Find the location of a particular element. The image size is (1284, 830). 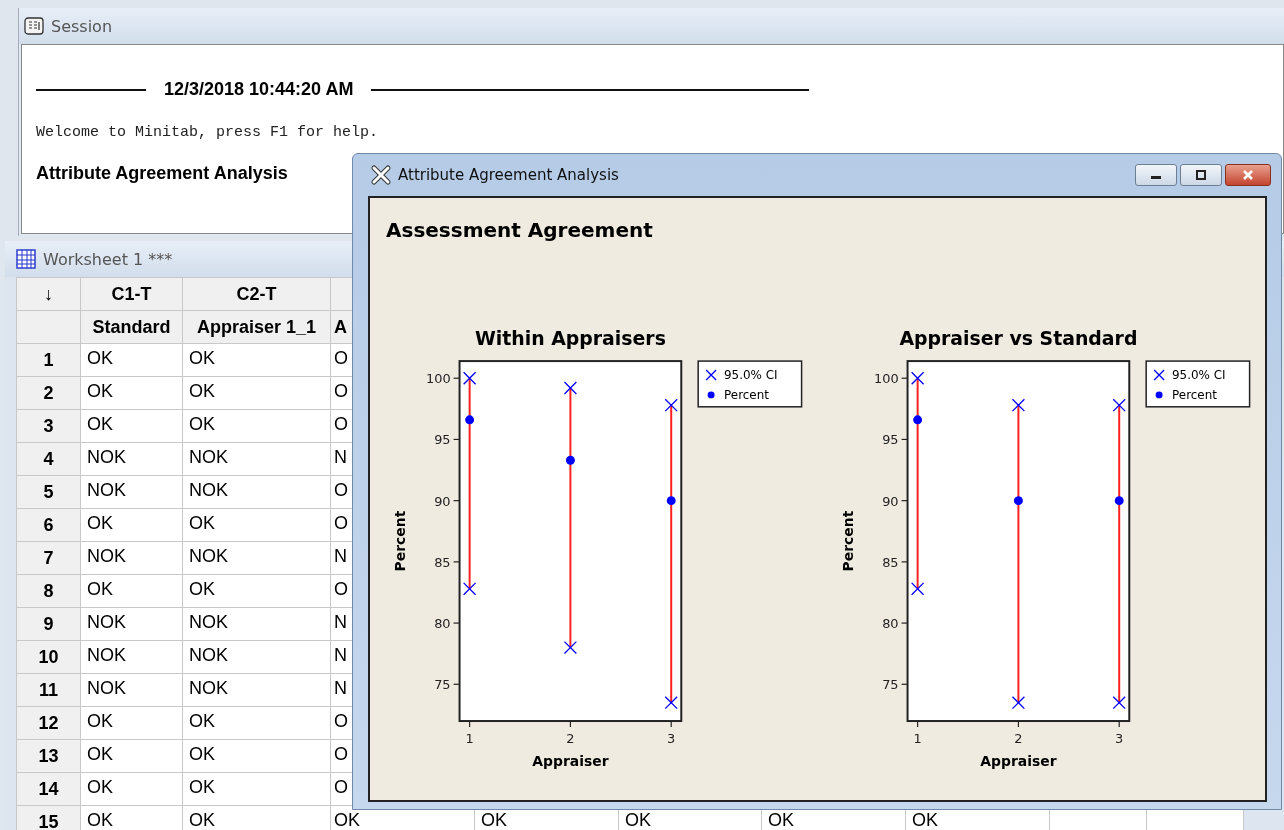

y-tick-label: 95 is located at coordinates (890, 440).